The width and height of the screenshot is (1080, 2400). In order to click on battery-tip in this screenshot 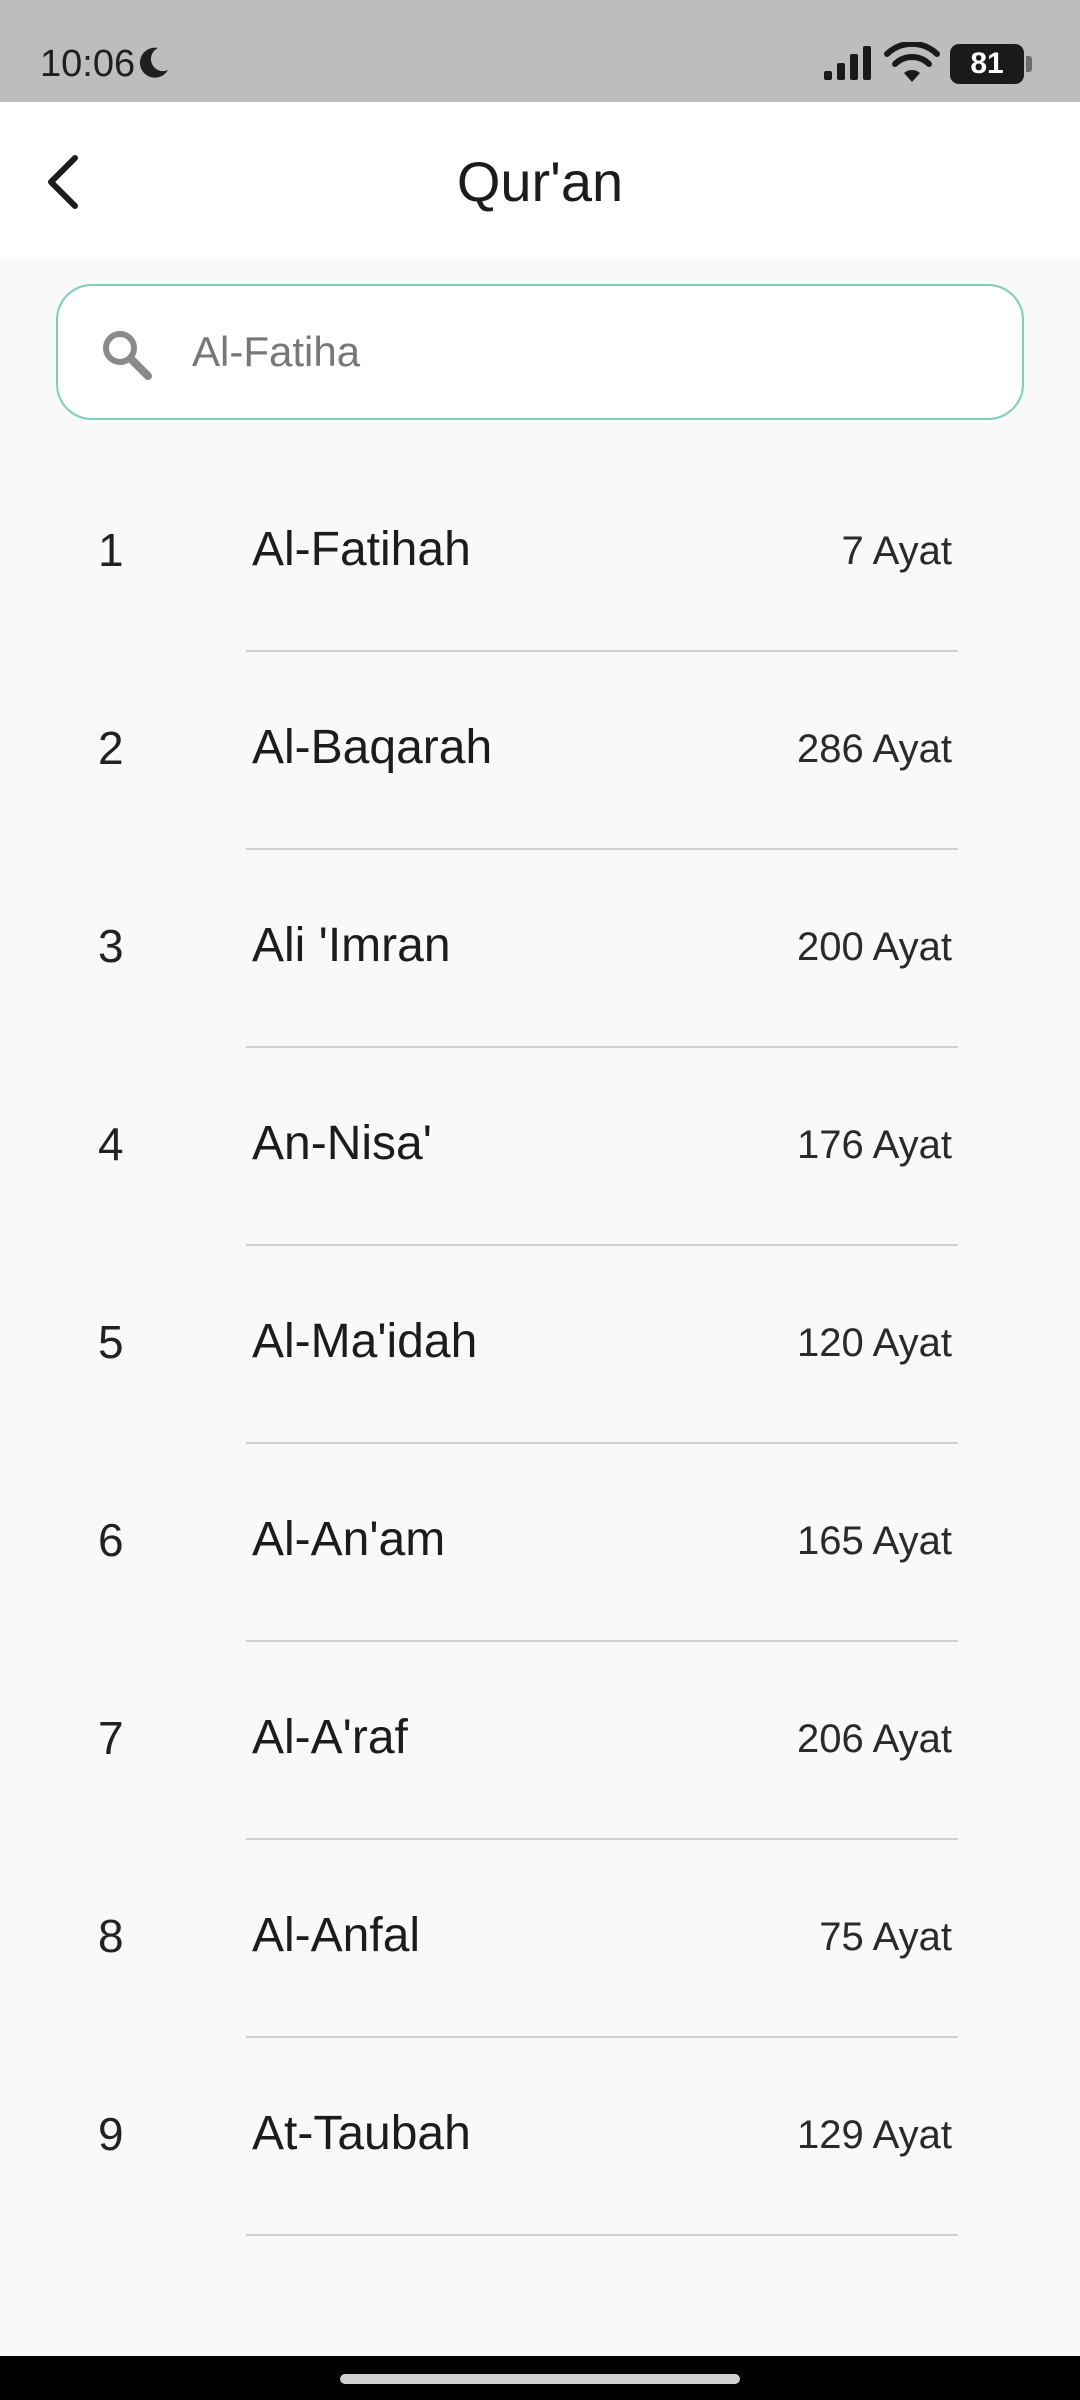, I will do `click(1029, 64)`.